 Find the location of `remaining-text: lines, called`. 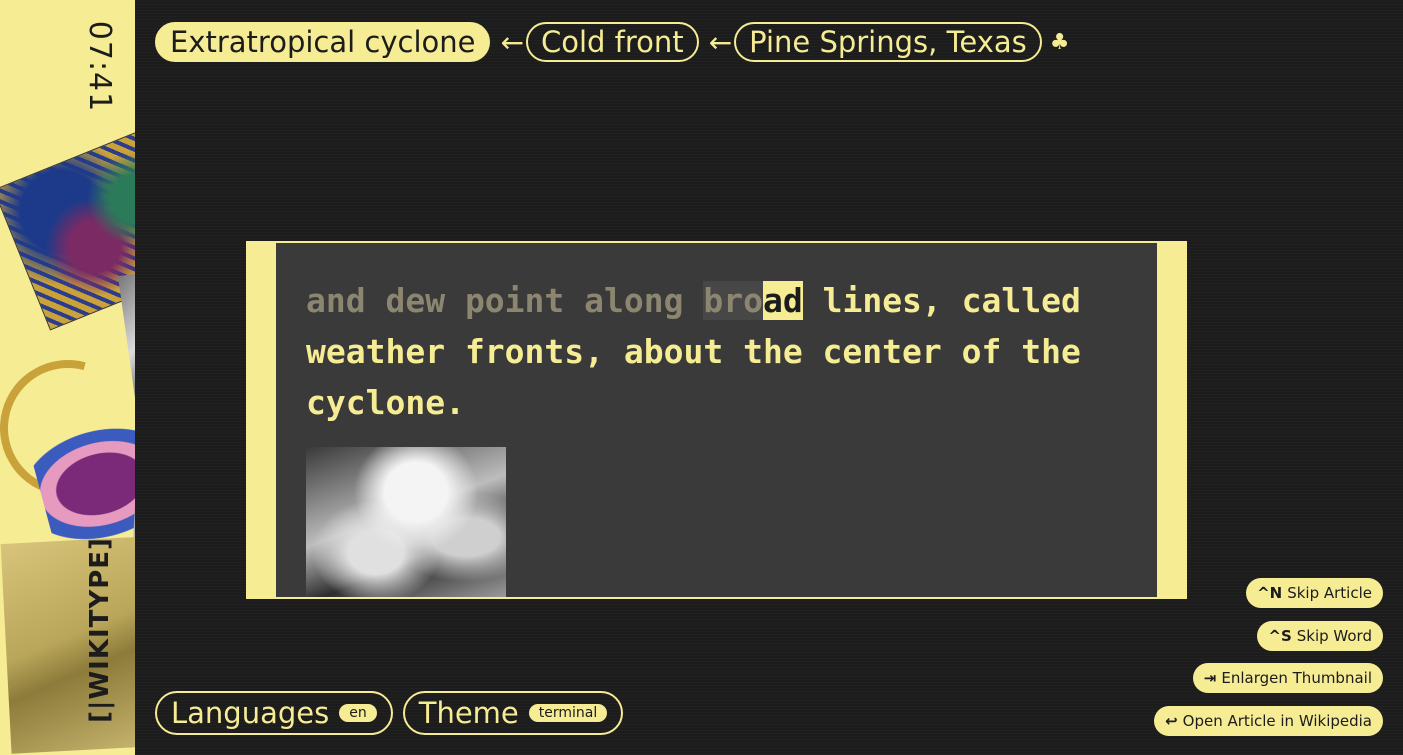

remaining-text: lines, called is located at coordinates (941, 300).